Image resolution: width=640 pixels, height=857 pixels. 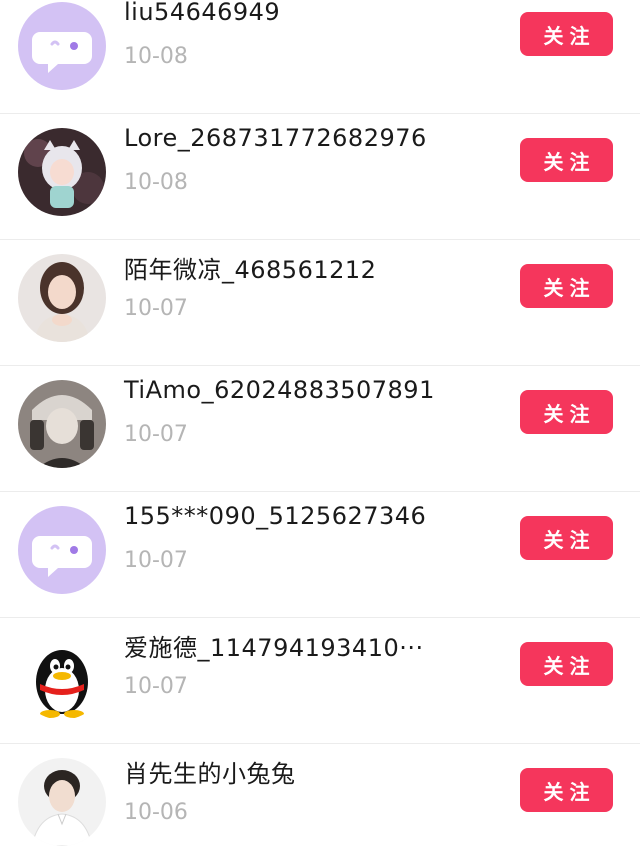 I want to click on user-name: TiAmo_62024883507891, so click(x=279, y=390).